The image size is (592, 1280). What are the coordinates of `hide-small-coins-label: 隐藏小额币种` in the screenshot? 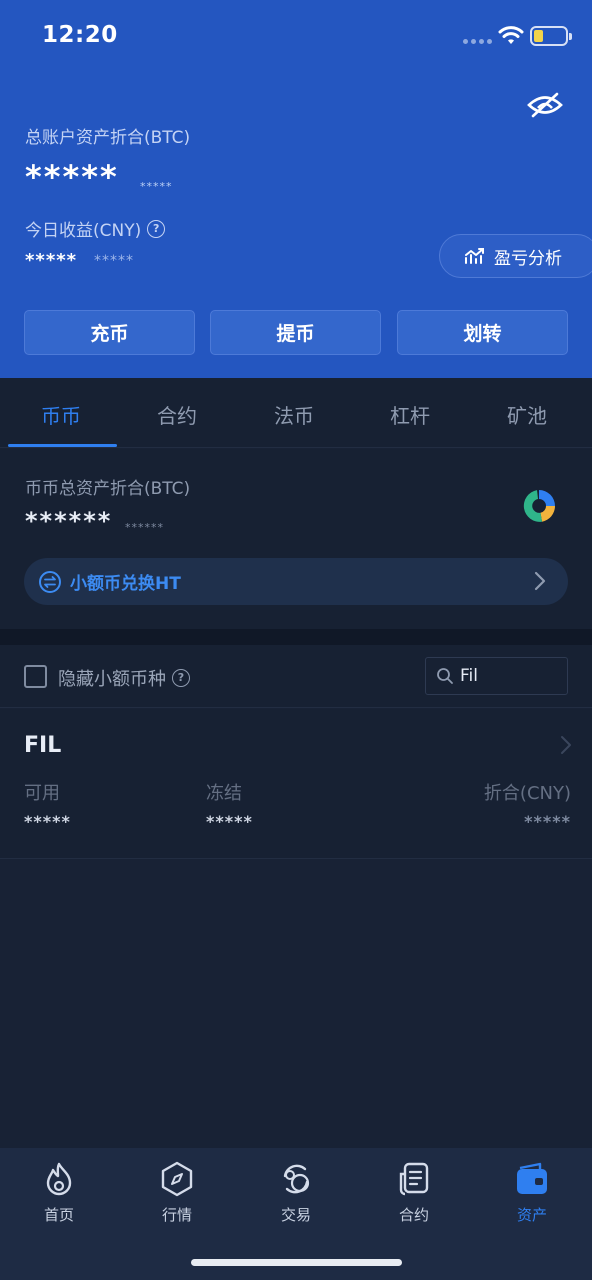 It's located at (112, 679).